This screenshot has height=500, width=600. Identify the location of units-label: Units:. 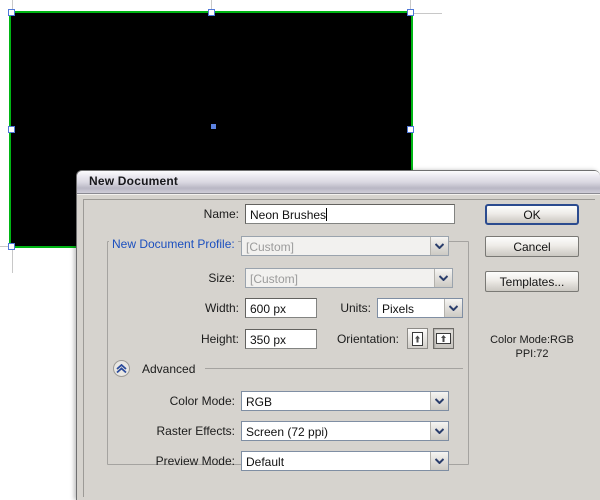
(355, 308).